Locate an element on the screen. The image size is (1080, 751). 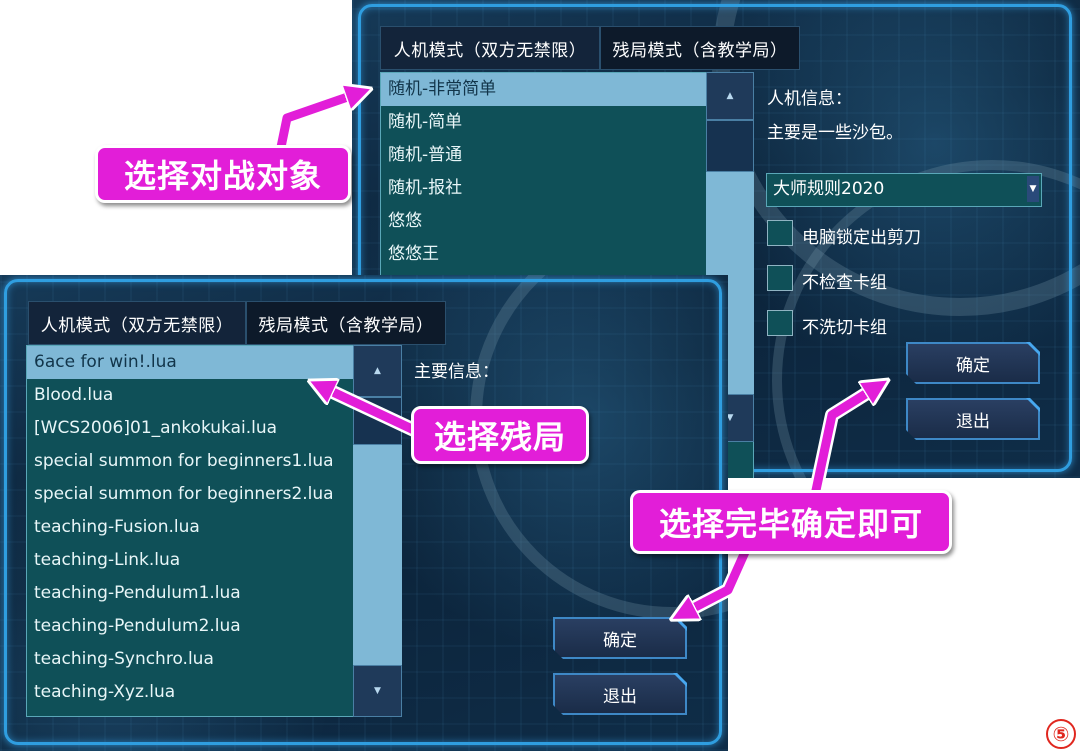
list-item: 随机-报社 is located at coordinates (567, 188).